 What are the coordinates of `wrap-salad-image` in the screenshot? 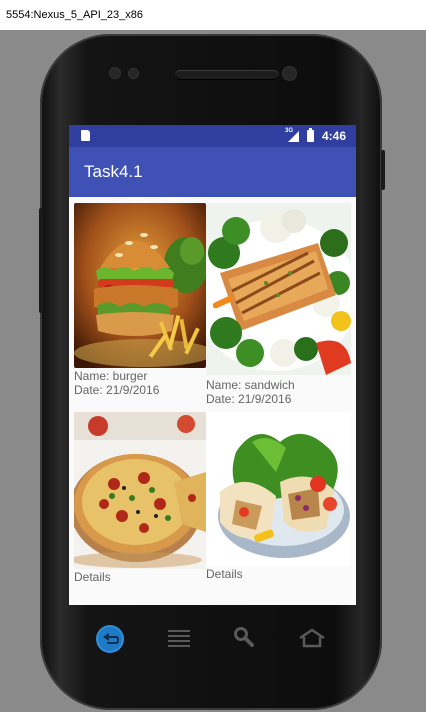 It's located at (278, 489).